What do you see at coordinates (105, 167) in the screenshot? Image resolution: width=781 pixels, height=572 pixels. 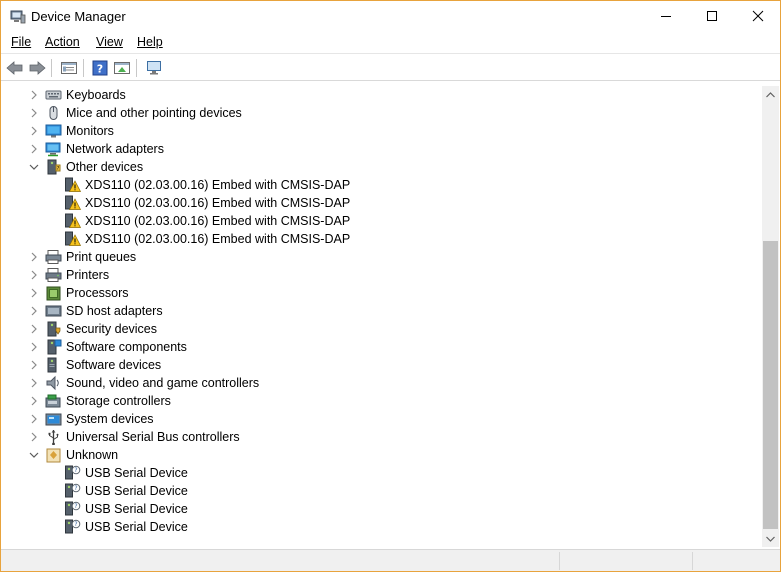 I see `tree-item-label: Other devices` at bounding box center [105, 167].